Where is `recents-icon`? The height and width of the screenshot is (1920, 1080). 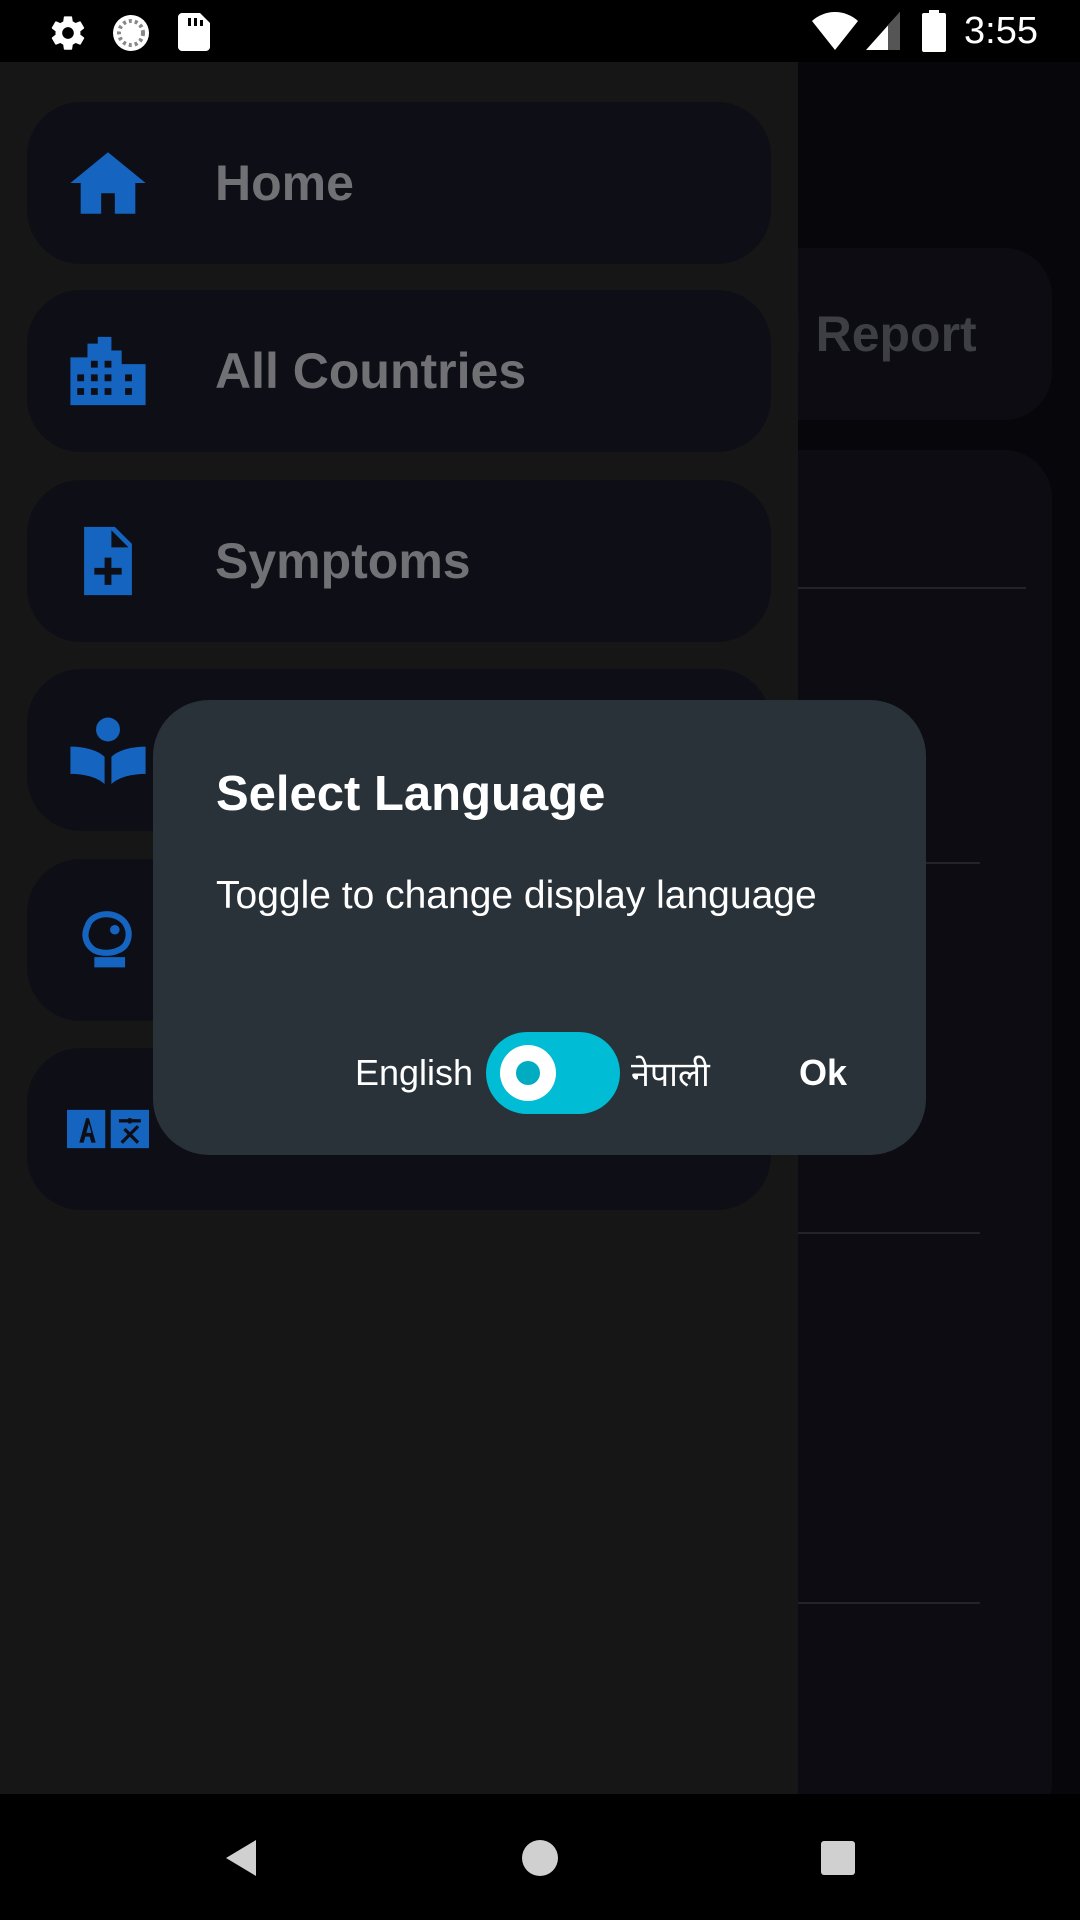 recents-icon is located at coordinates (838, 1858).